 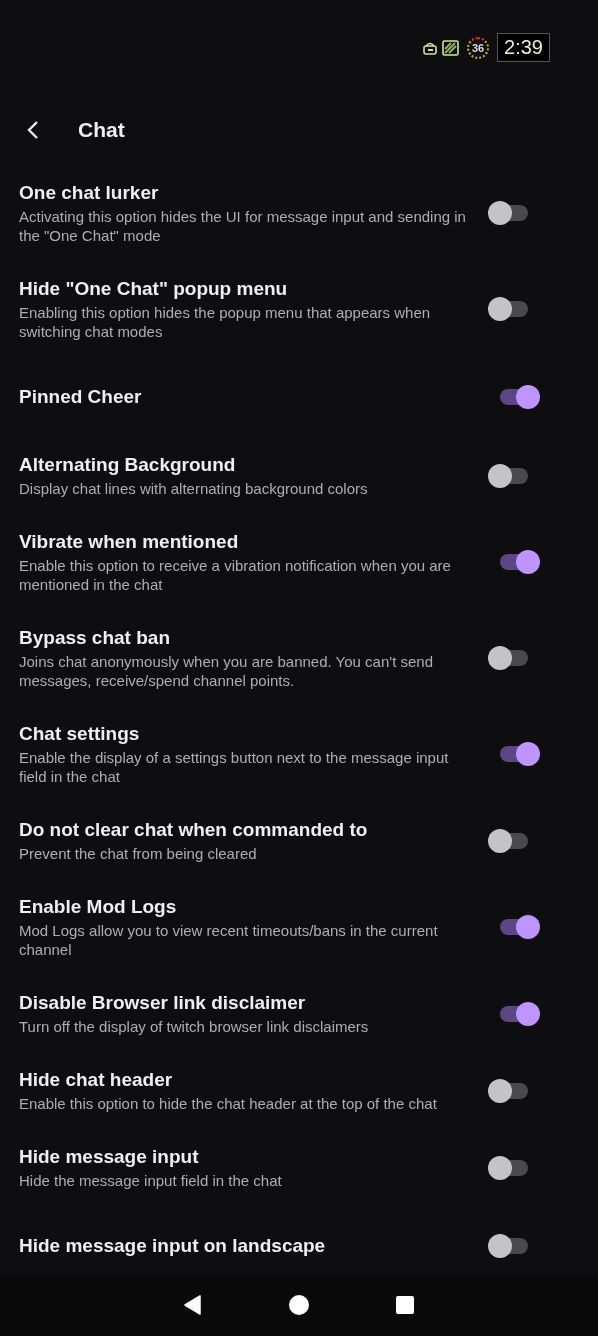 What do you see at coordinates (129, 542) in the screenshot?
I see `setting-title: Vibrate when mentioned` at bounding box center [129, 542].